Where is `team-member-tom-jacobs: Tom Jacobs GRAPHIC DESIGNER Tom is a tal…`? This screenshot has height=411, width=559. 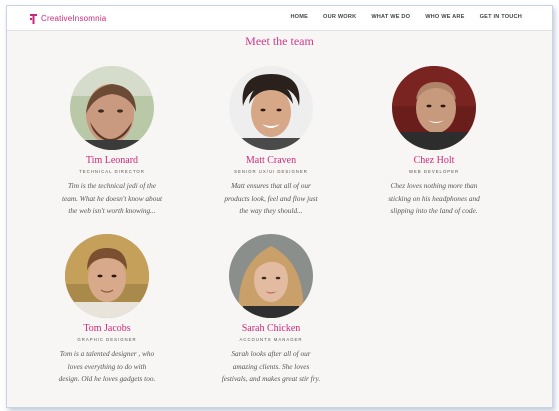 team-member-tom-jacobs: Tom Jacobs GRAPHIC DESIGNER Tom is a tal… is located at coordinates (107, 310).